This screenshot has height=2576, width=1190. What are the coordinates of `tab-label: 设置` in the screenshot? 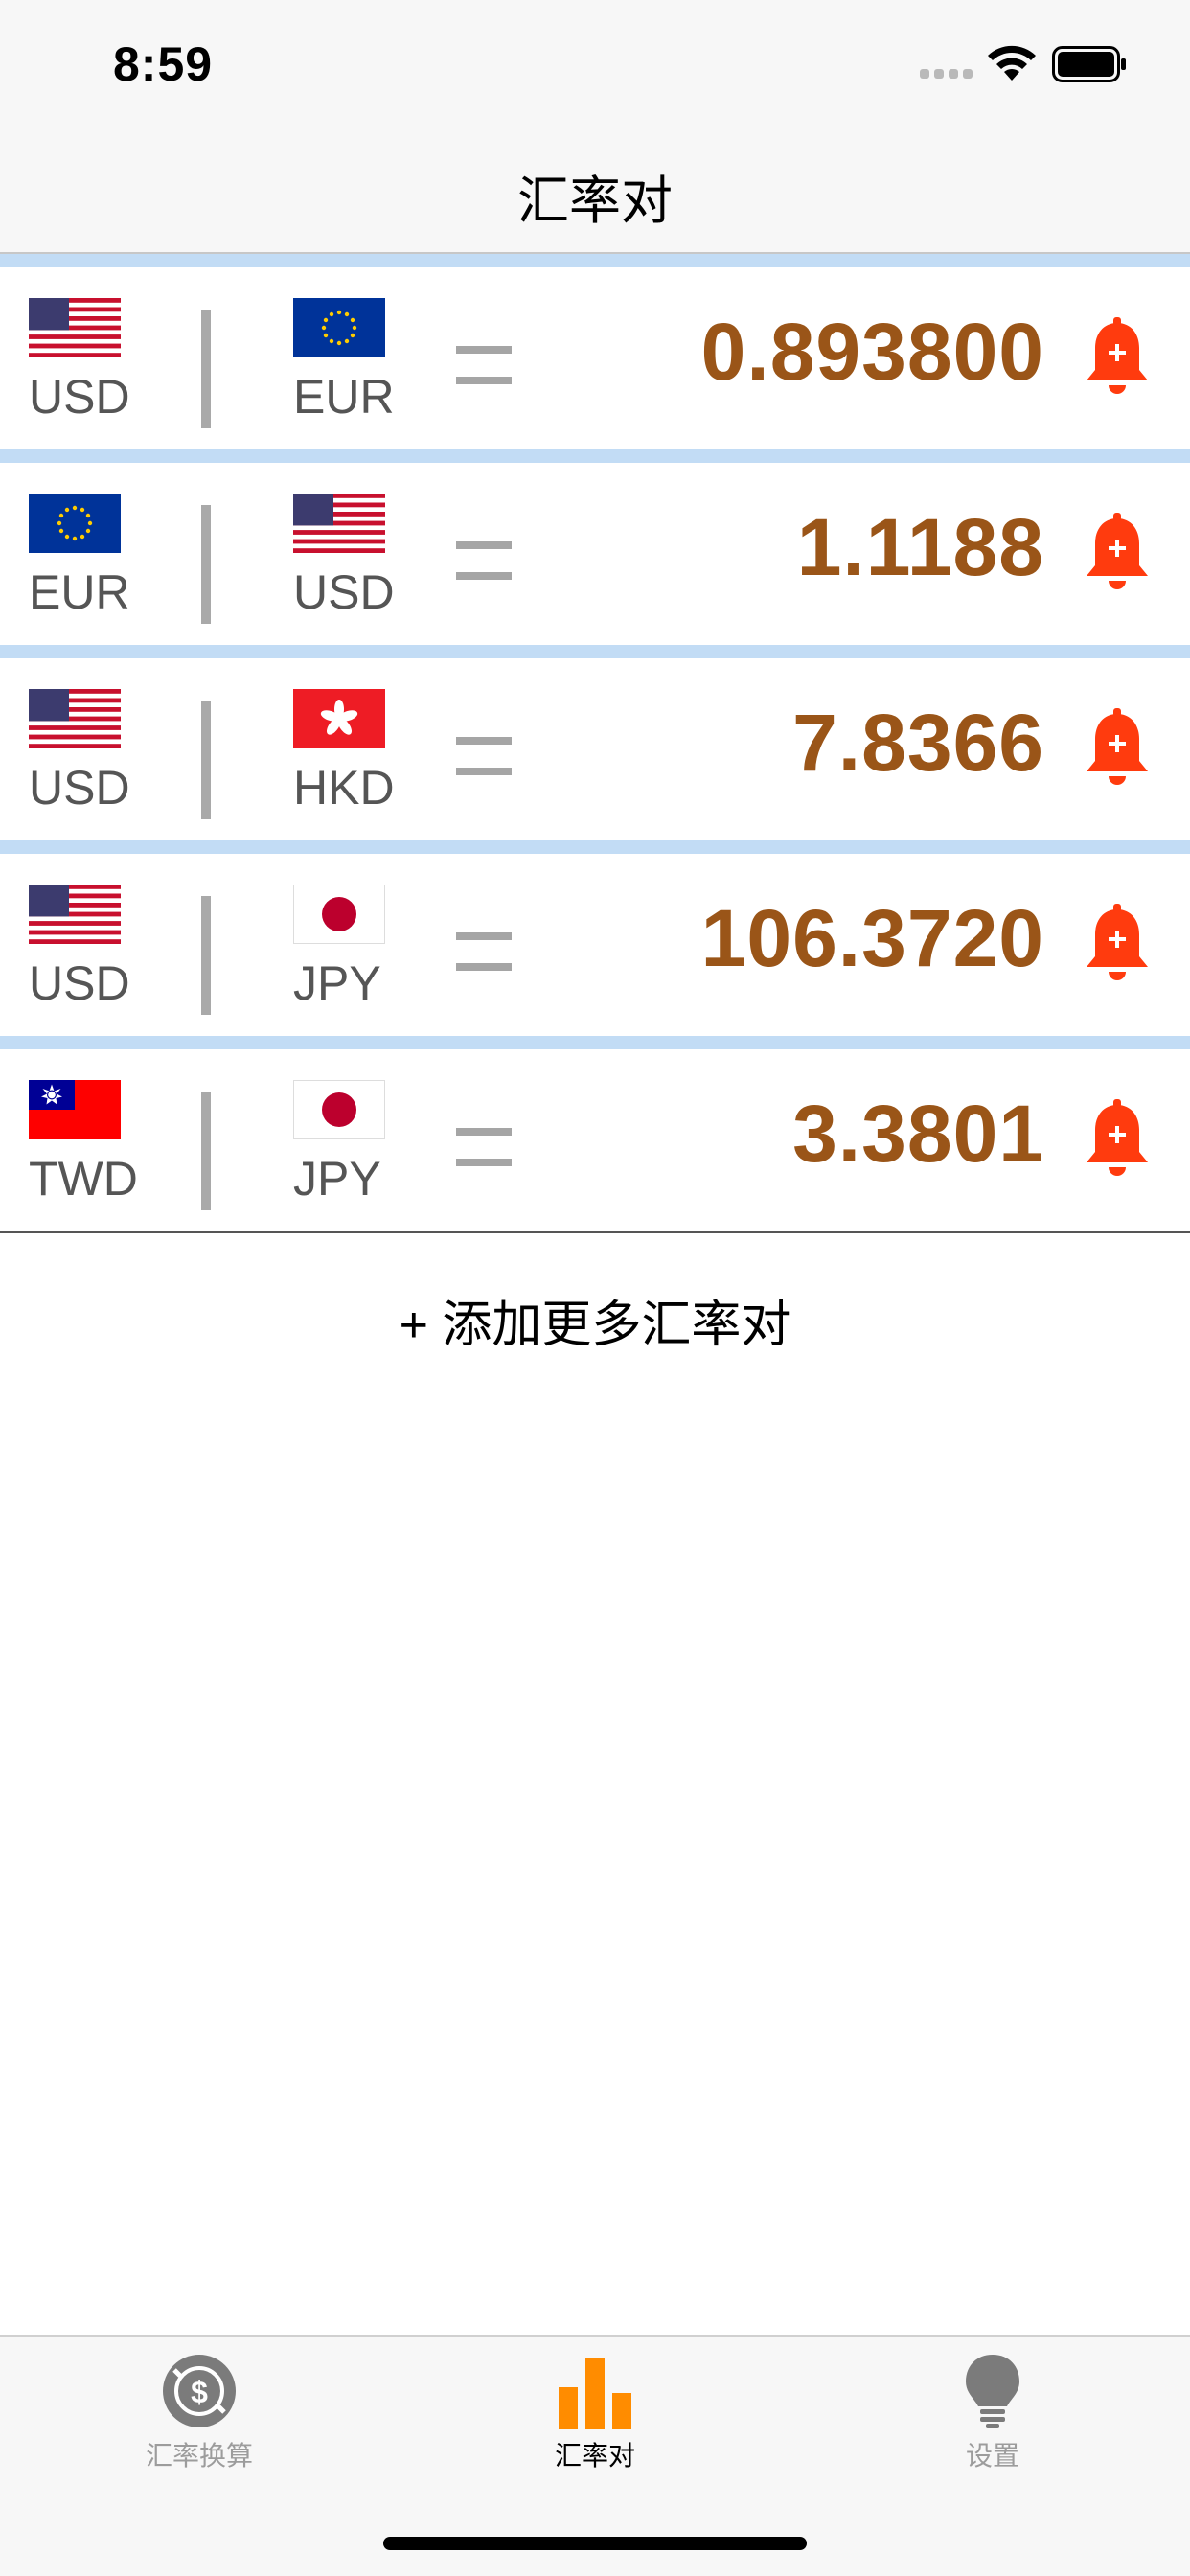 It's located at (992, 2456).